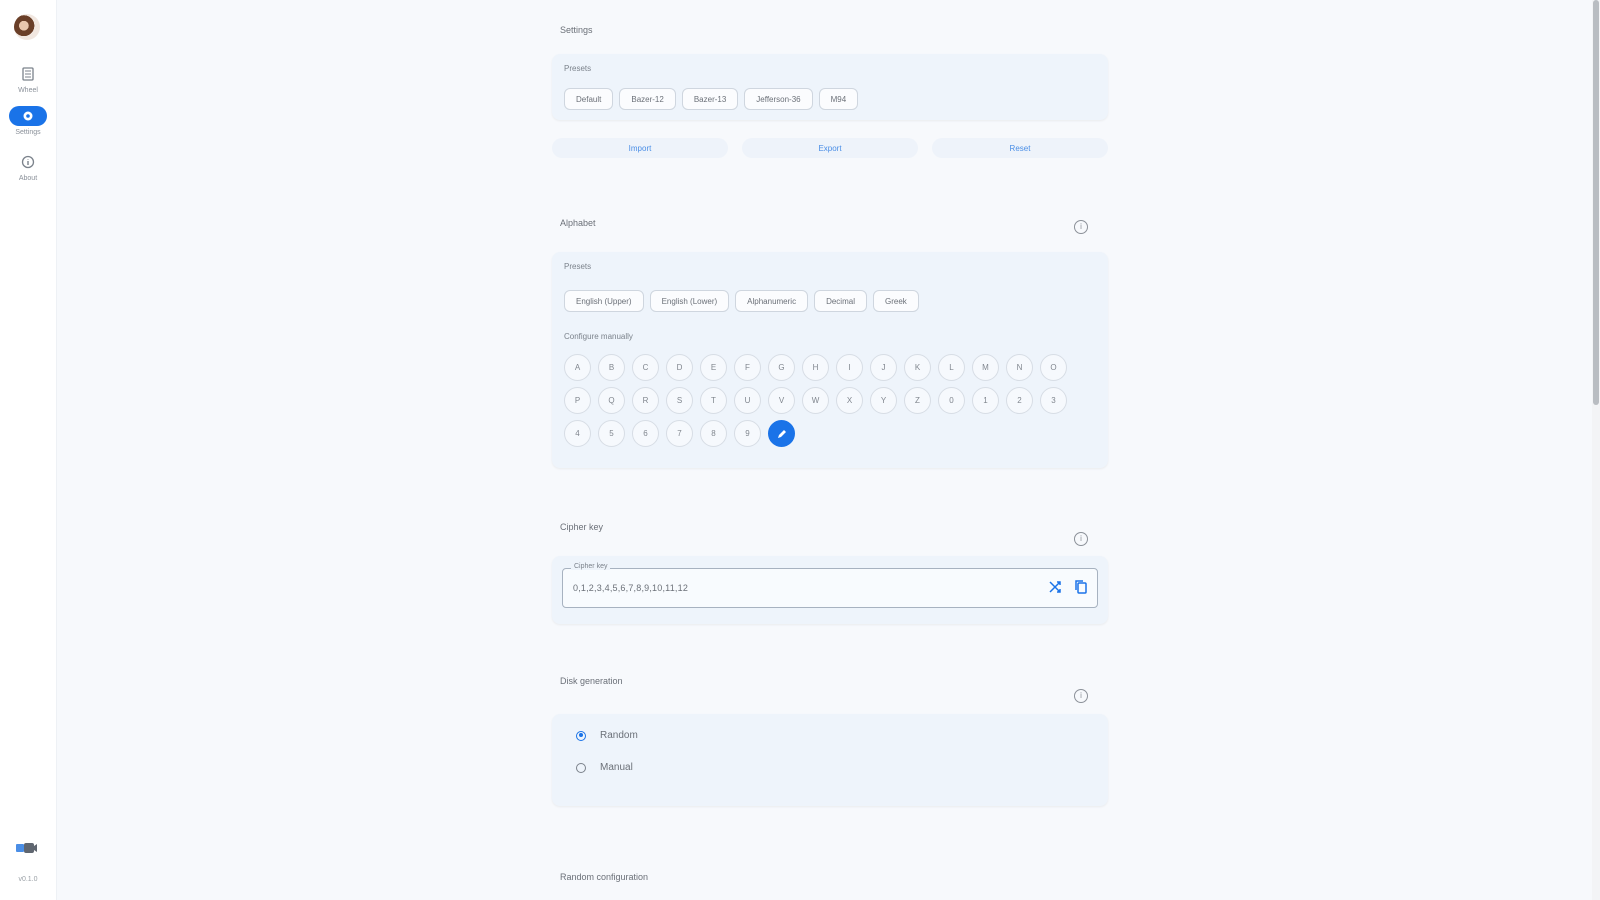  I want to click on letter-chip: Q, so click(611, 400).